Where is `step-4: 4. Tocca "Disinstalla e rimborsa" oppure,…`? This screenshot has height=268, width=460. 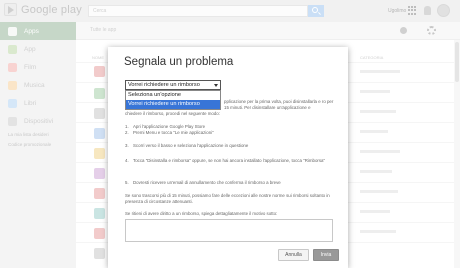 step-4: 4. Tocca "Disinstalla e rimborsa" oppure,… is located at coordinates (225, 160).